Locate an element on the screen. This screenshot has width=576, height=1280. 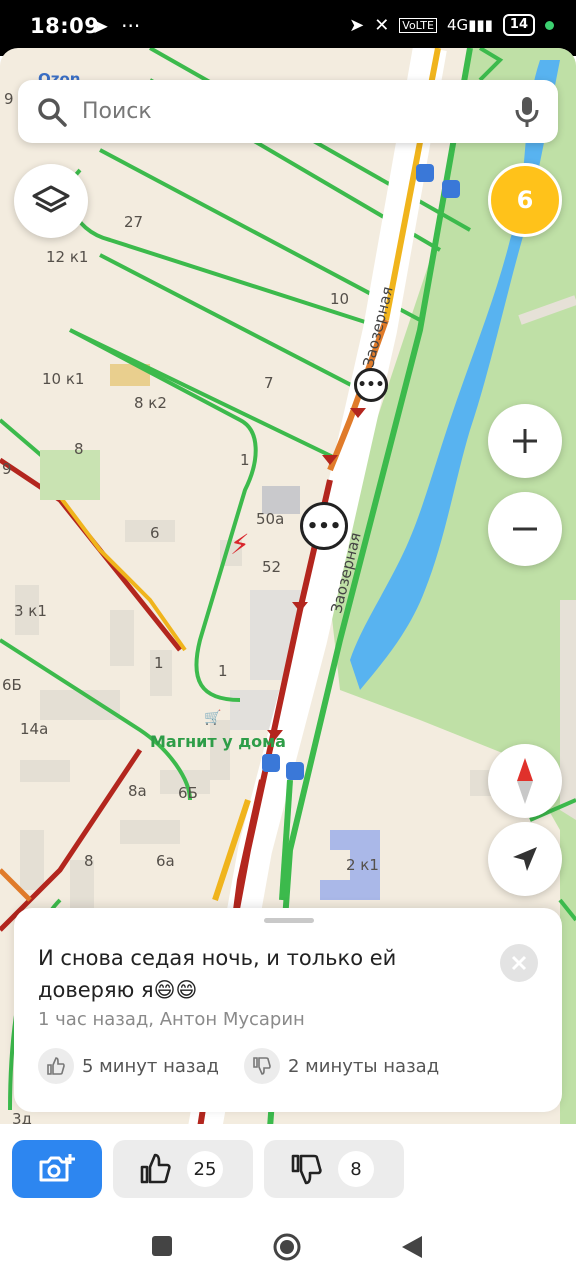
close-button is located at coordinates (519, 963).